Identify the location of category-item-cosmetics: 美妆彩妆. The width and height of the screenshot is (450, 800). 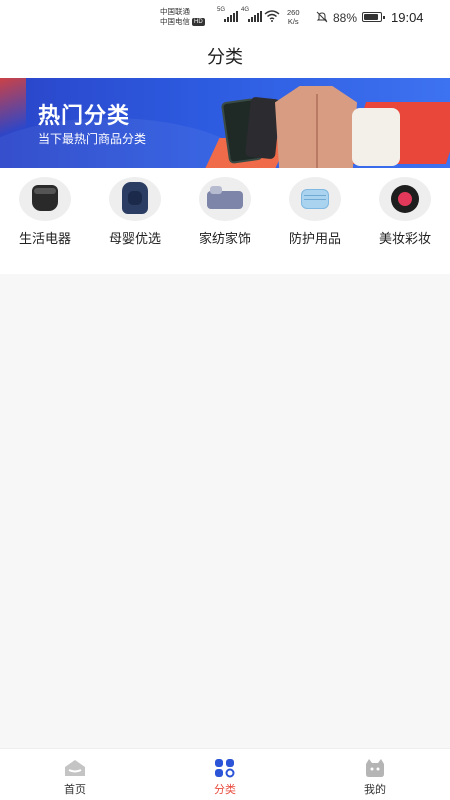
(405, 221).